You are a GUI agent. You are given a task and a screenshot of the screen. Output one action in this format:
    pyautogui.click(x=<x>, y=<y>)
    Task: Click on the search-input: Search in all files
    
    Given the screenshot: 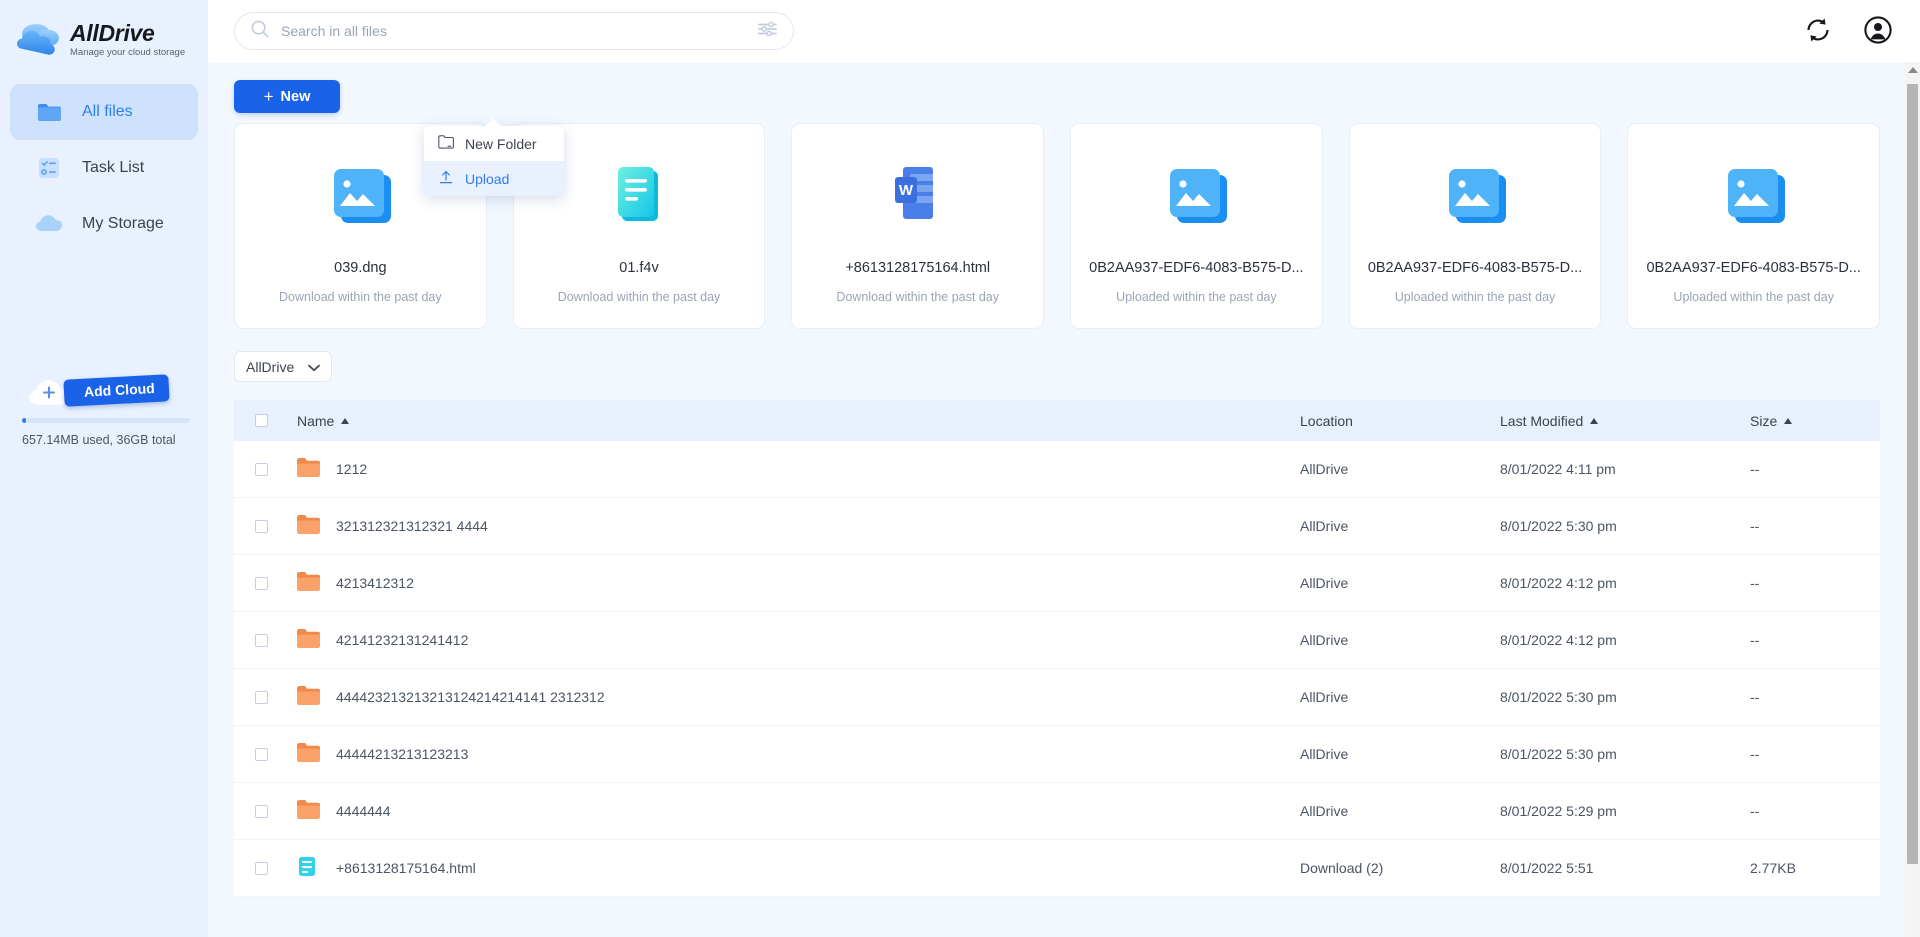 What is the action you would take?
    pyautogui.click(x=513, y=31)
    